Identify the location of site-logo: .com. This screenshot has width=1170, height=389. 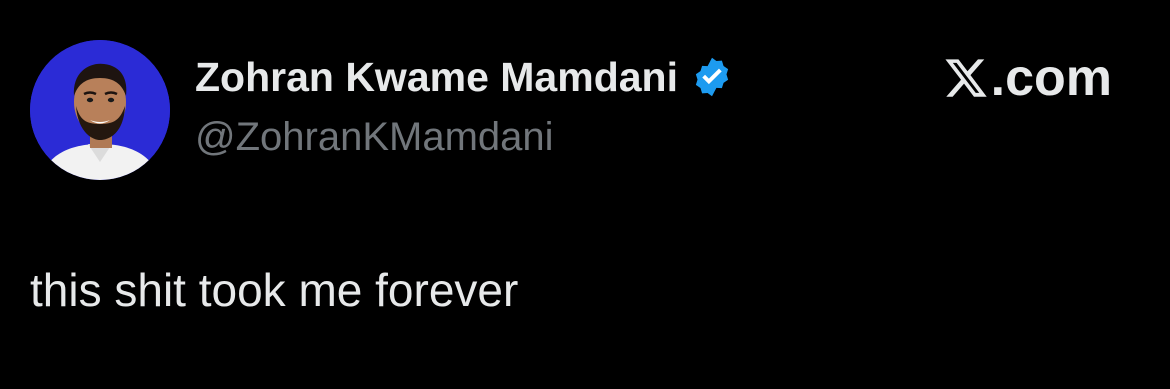
(1027, 78).